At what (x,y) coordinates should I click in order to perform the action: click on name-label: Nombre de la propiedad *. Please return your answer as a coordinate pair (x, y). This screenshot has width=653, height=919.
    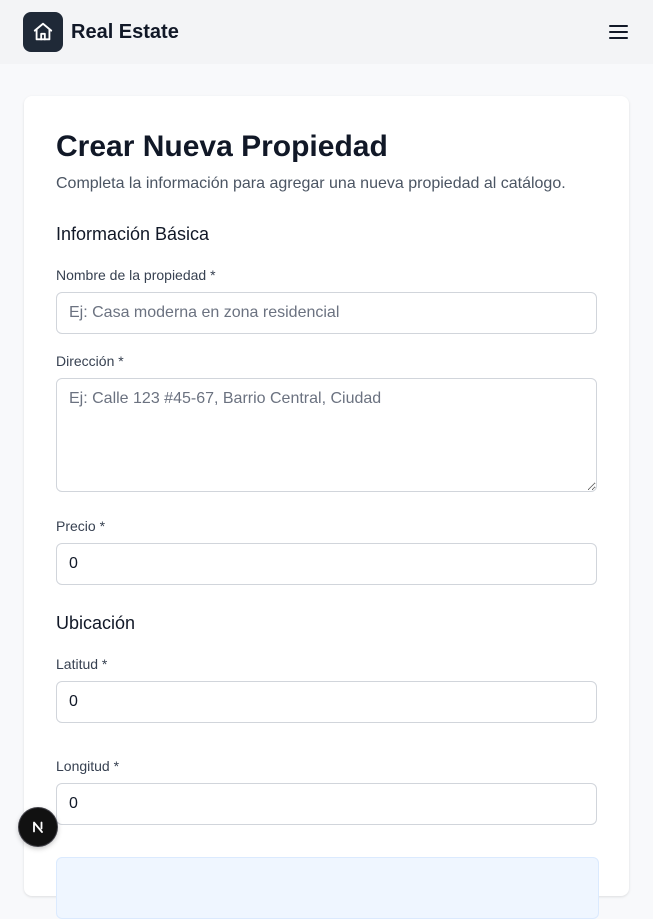
    Looking at the image, I should click on (136, 275).